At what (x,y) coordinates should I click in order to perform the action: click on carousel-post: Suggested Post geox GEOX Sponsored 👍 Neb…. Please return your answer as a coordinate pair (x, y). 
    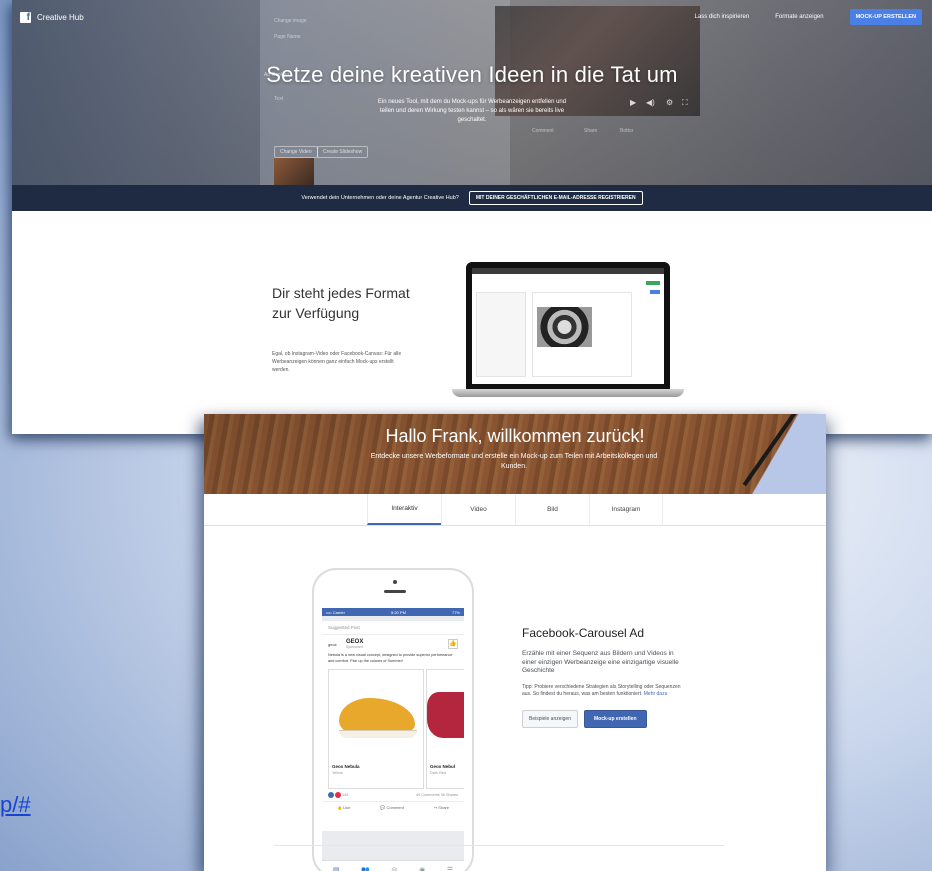
    Looking at the image, I should click on (393, 726).